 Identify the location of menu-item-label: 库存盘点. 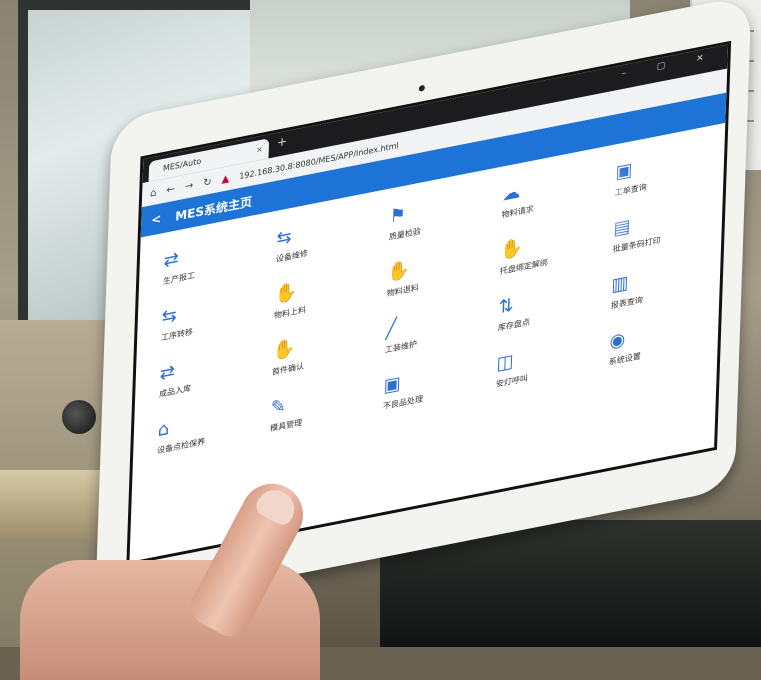
(514, 324).